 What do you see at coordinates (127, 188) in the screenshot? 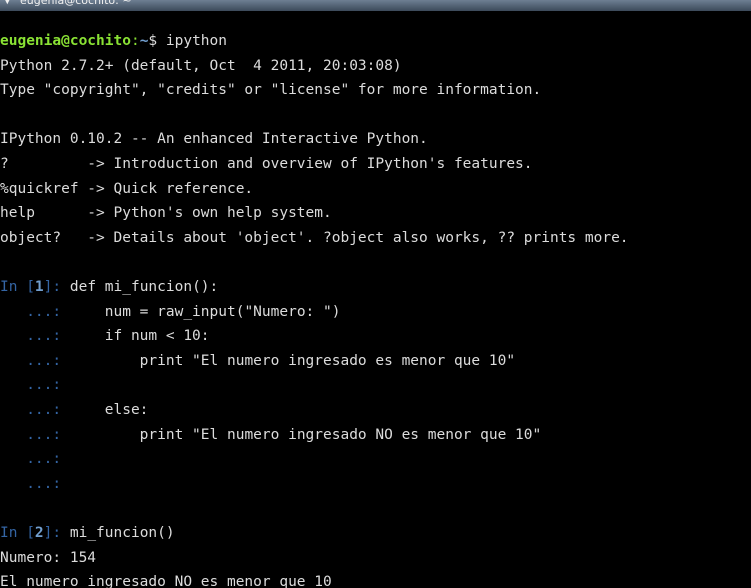
I see `banner-line: %quickref -> Quick reference.` at bounding box center [127, 188].